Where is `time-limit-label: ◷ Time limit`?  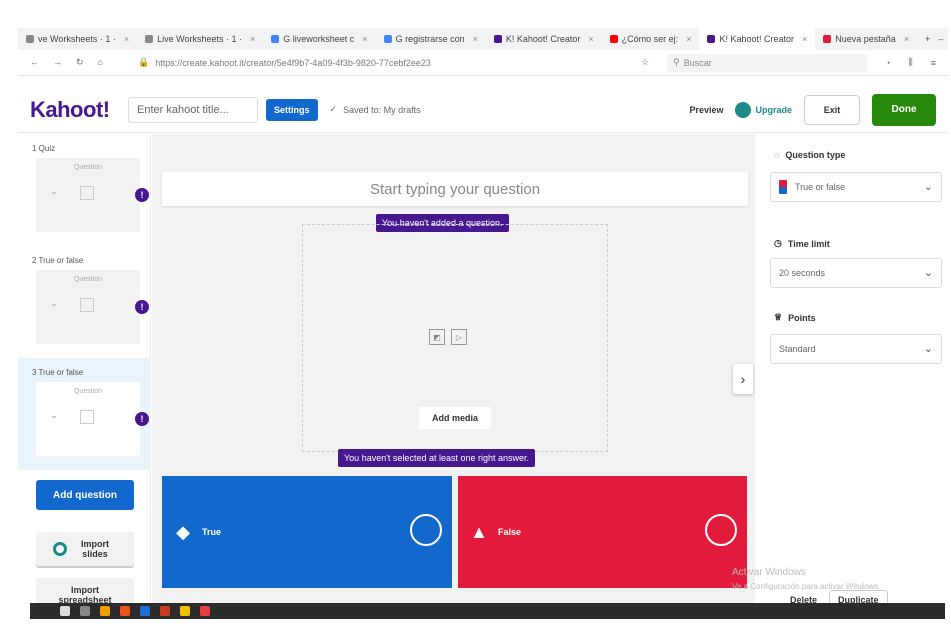
time-limit-label: ◷ Time limit is located at coordinates (802, 243).